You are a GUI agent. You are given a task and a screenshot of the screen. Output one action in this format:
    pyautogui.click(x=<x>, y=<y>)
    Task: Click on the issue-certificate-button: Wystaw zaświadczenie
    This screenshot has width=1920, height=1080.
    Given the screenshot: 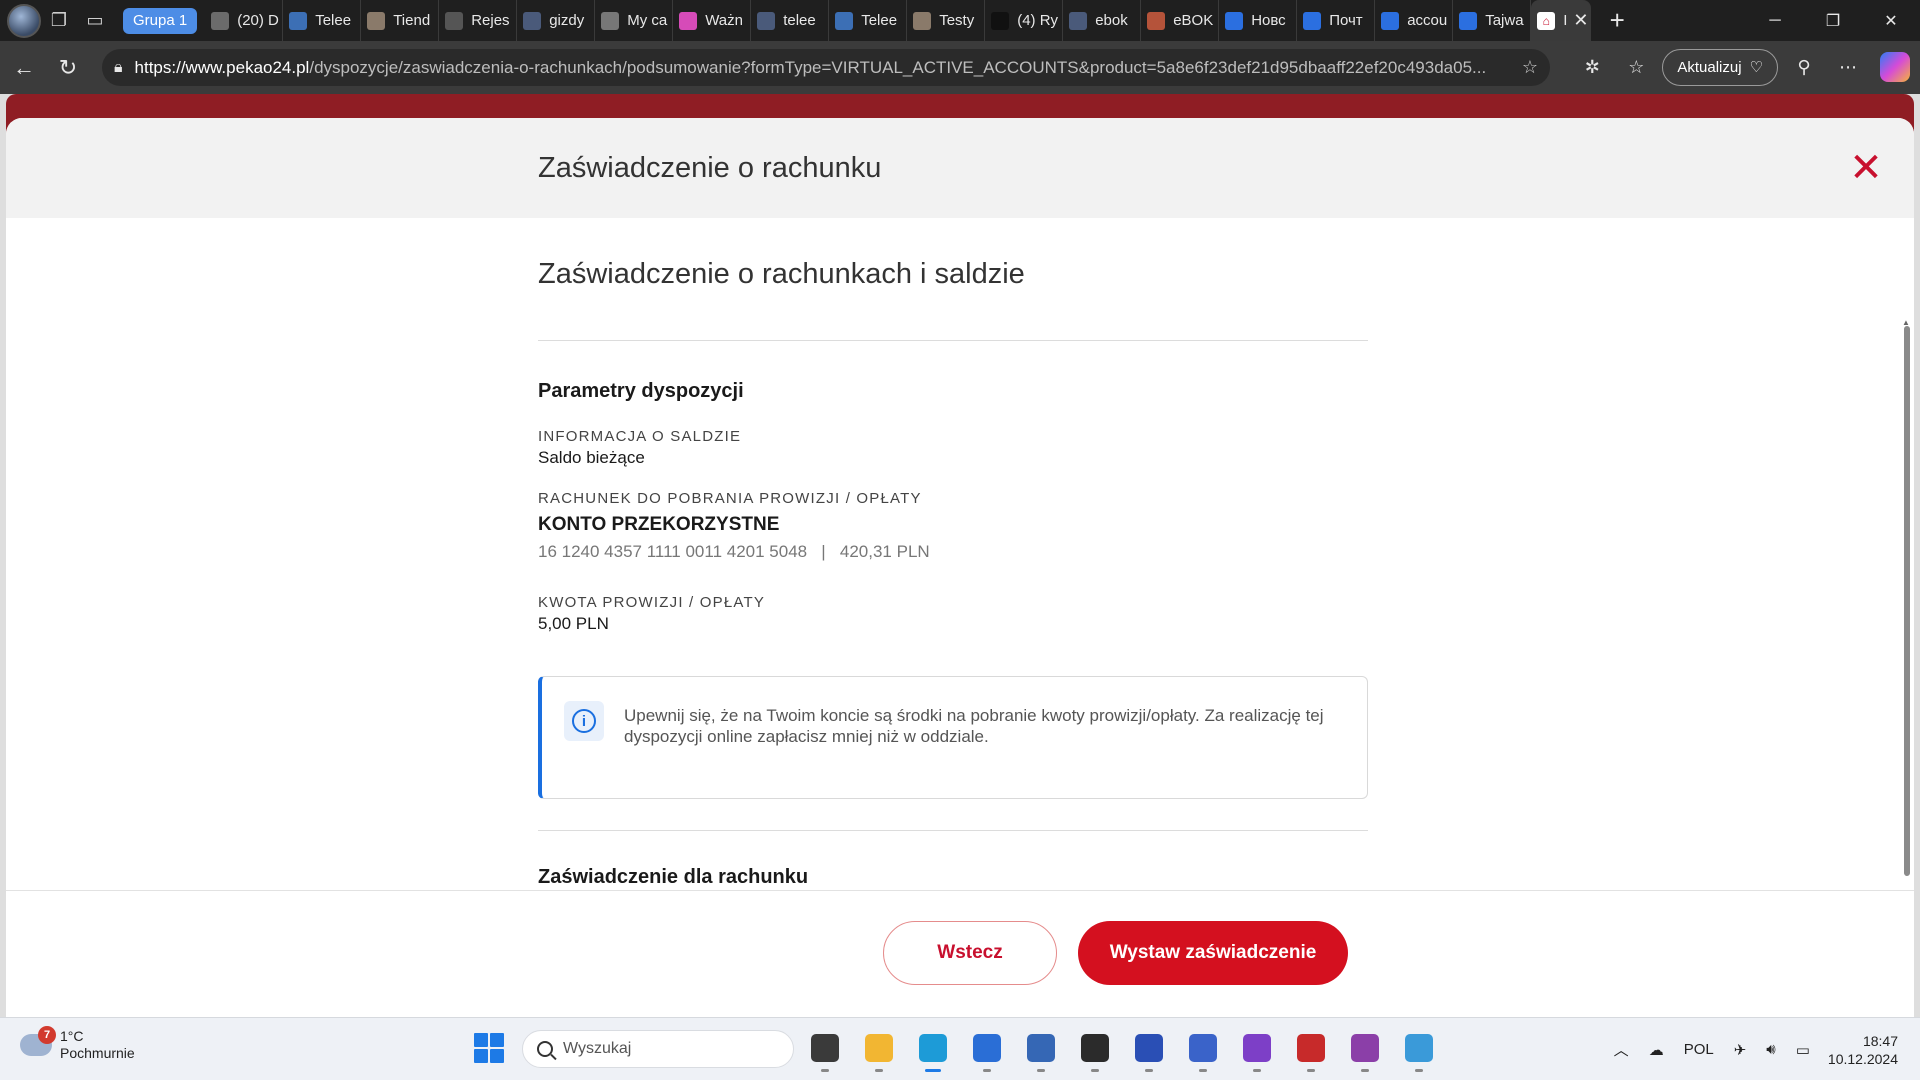 What is the action you would take?
    pyautogui.click(x=1213, y=953)
    